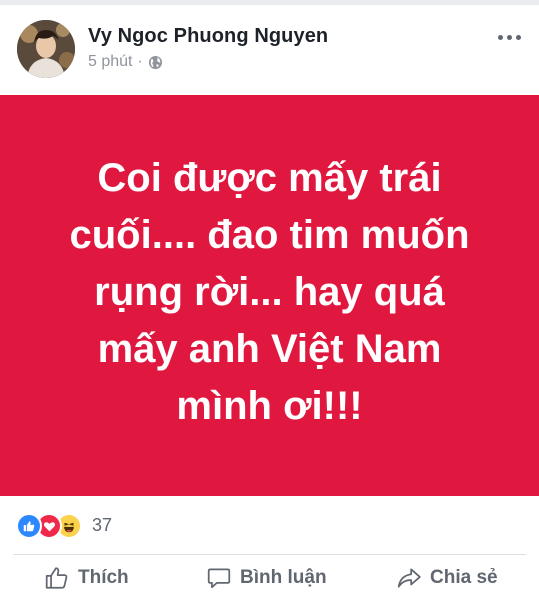 Image resolution: width=539 pixels, height=608 pixels. I want to click on reactions-bar: 37, so click(269, 525).